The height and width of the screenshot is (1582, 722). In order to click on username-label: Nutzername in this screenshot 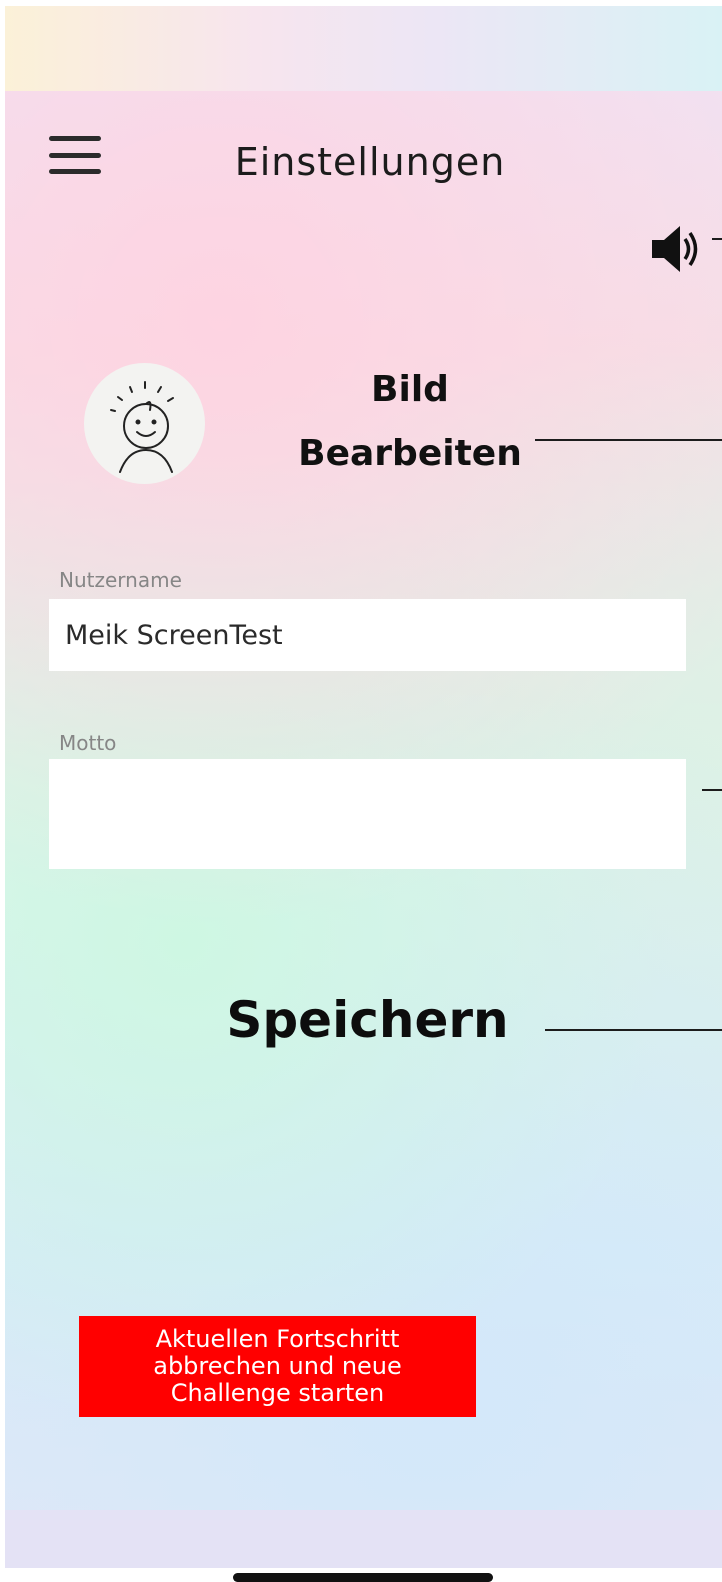, I will do `click(120, 580)`.